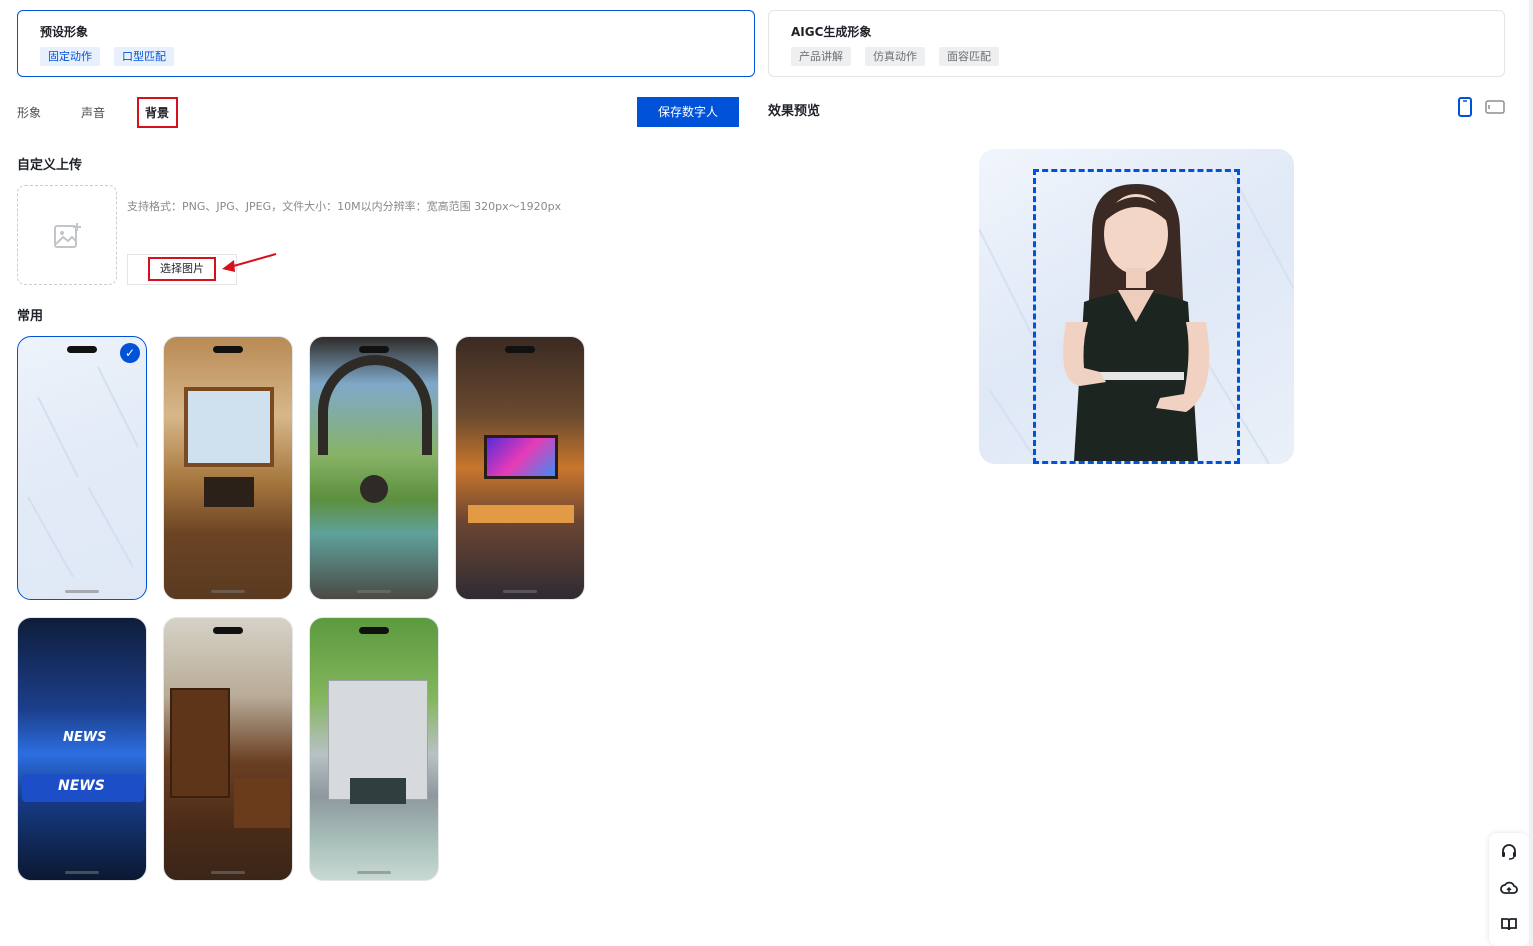 The image size is (1533, 946). What do you see at coordinates (1509, 852) in the screenshot?
I see `headset-icon` at bounding box center [1509, 852].